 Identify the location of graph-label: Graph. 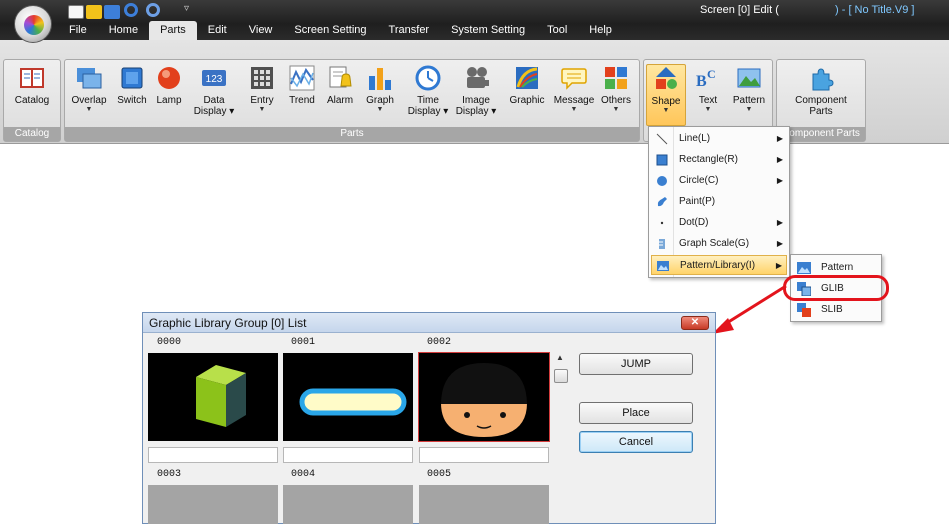
(380, 100).